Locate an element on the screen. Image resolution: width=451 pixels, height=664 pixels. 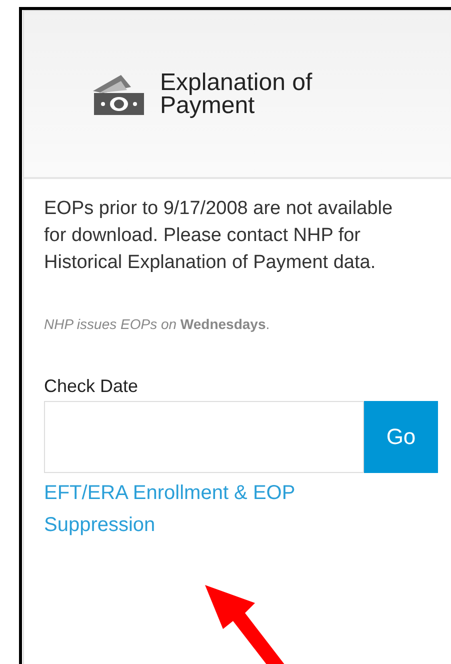
money-icon is located at coordinates (118, 94).